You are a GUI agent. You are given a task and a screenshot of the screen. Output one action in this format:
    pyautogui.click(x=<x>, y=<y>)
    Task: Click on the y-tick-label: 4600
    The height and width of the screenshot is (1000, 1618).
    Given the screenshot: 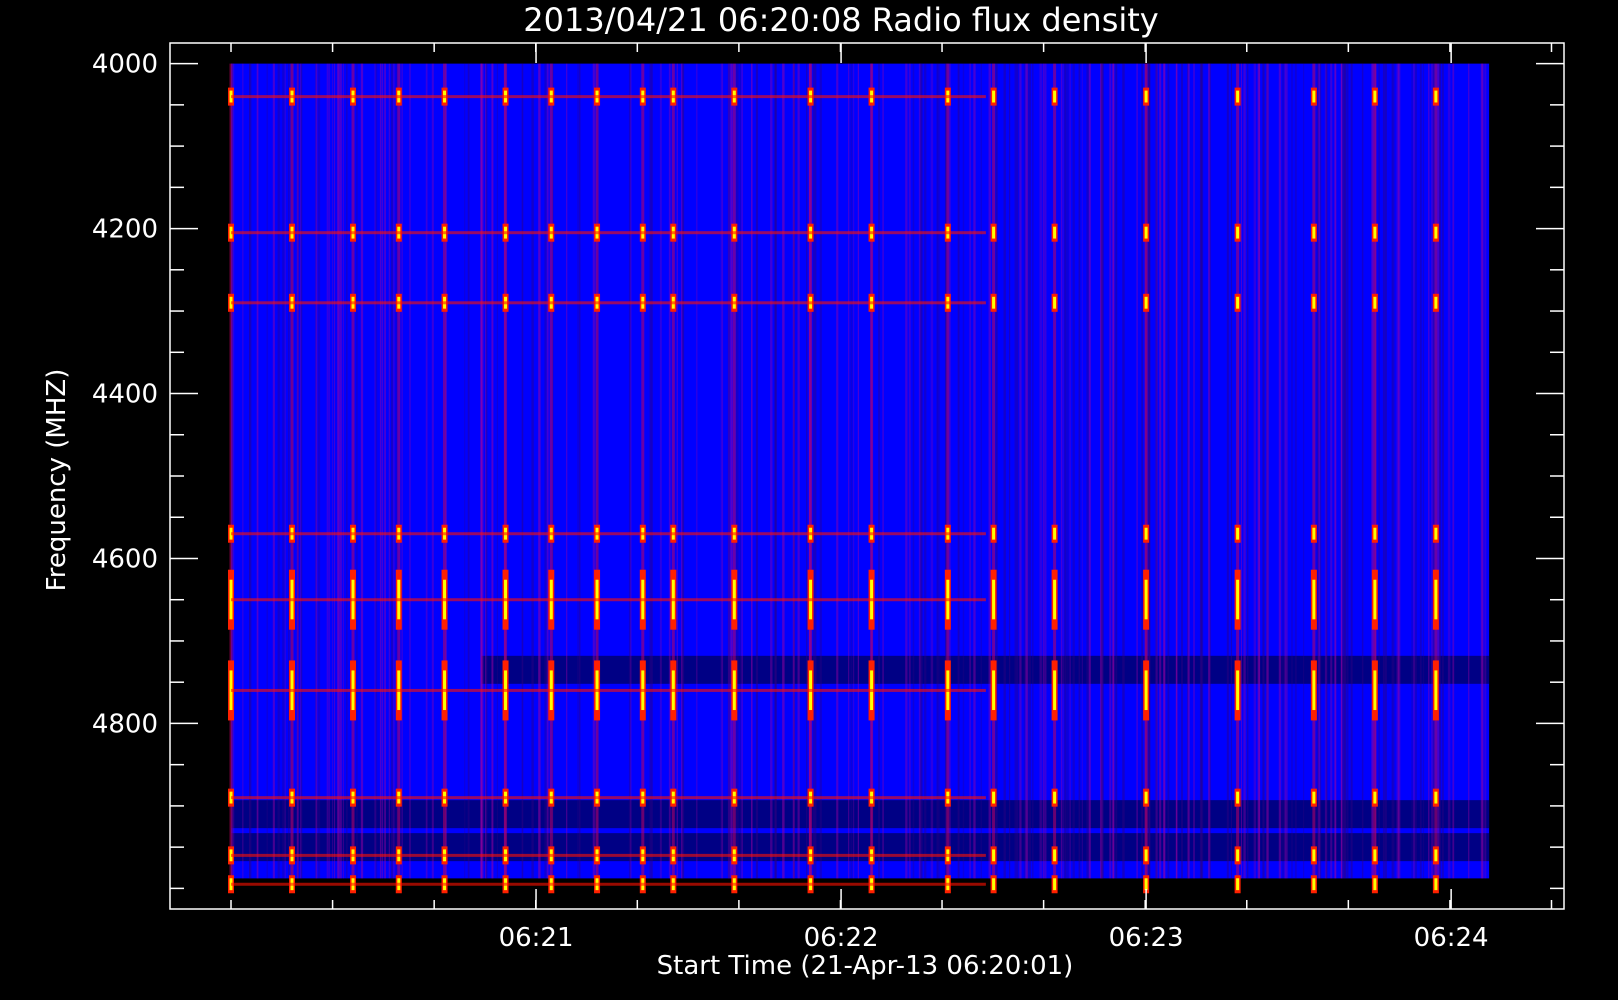 What is the action you would take?
    pyautogui.click(x=125, y=559)
    